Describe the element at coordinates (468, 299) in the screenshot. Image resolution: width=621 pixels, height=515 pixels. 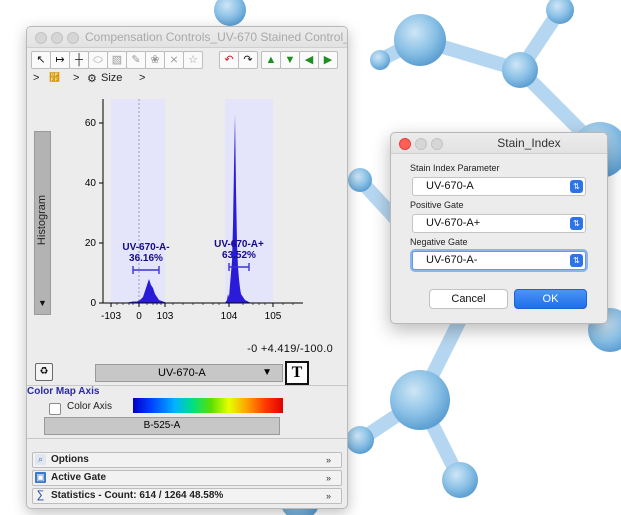
I see `cancel-button: Cancel` at that location.